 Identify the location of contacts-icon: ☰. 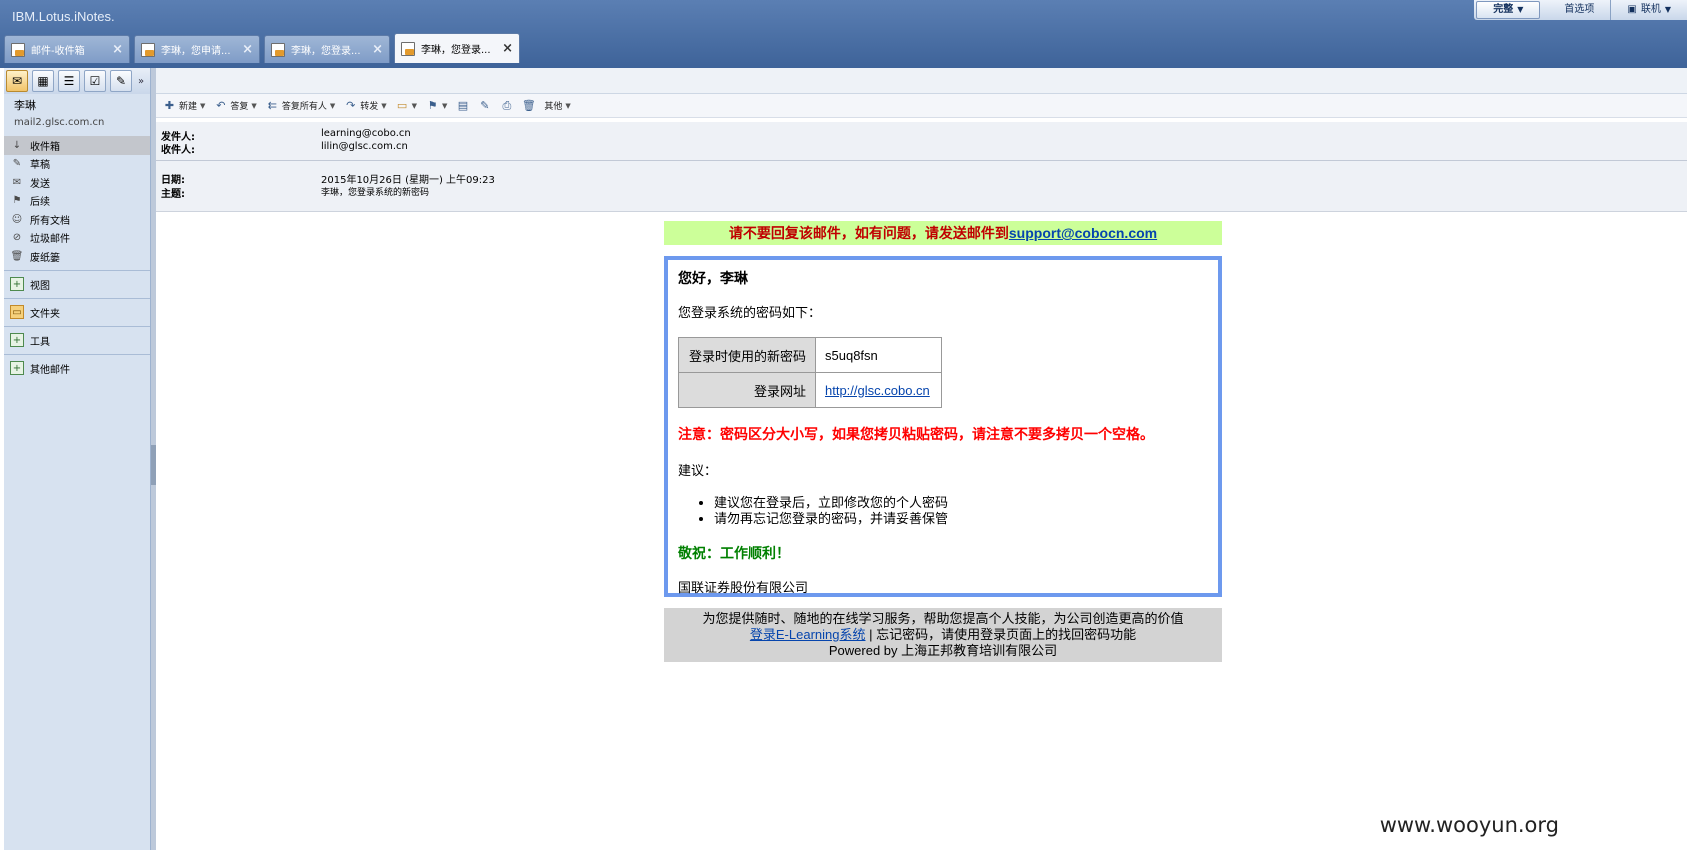
(69, 81).